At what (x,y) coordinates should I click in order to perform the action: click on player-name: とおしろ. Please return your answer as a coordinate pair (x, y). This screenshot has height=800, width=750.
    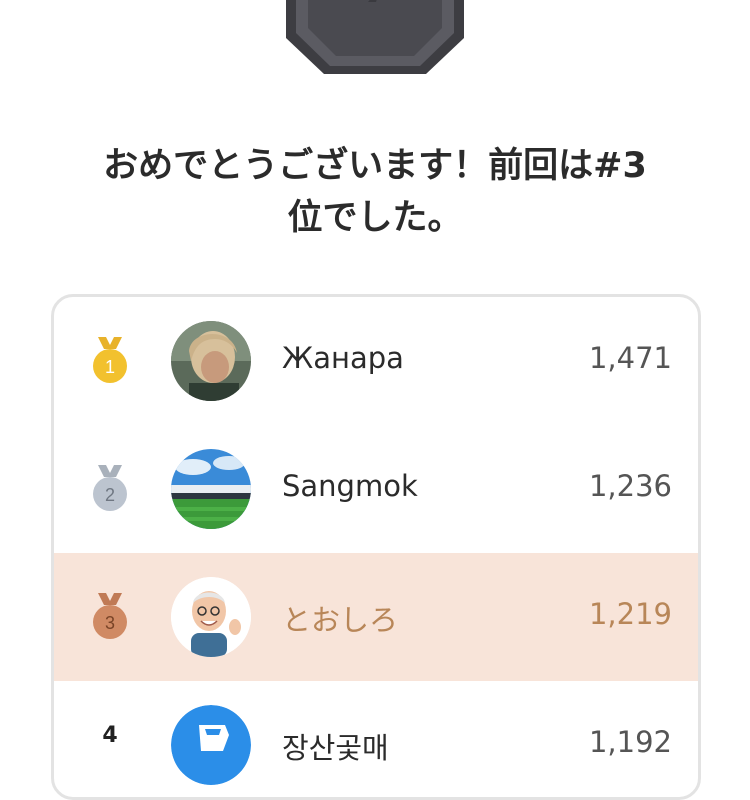
    Looking at the image, I should click on (340, 620).